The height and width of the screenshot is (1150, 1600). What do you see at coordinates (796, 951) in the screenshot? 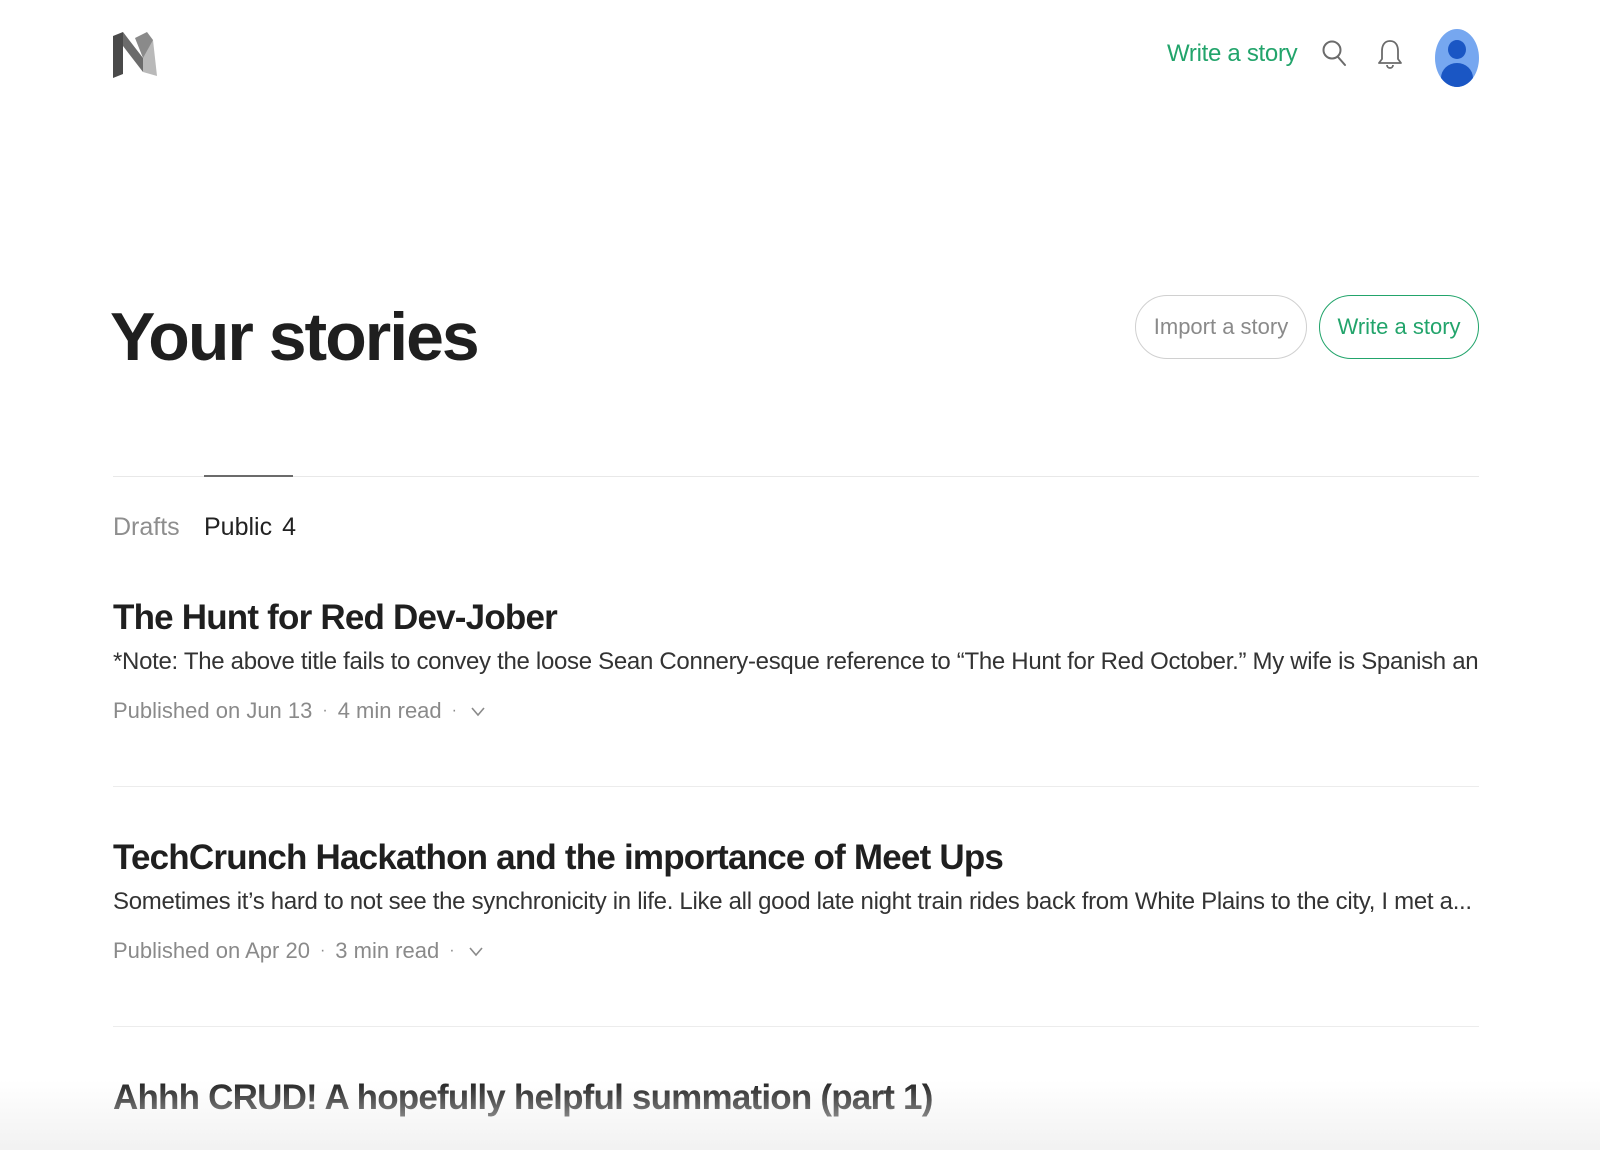
I see `story-meta: Published on Apr 20 · 3 min read ·` at bounding box center [796, 951].